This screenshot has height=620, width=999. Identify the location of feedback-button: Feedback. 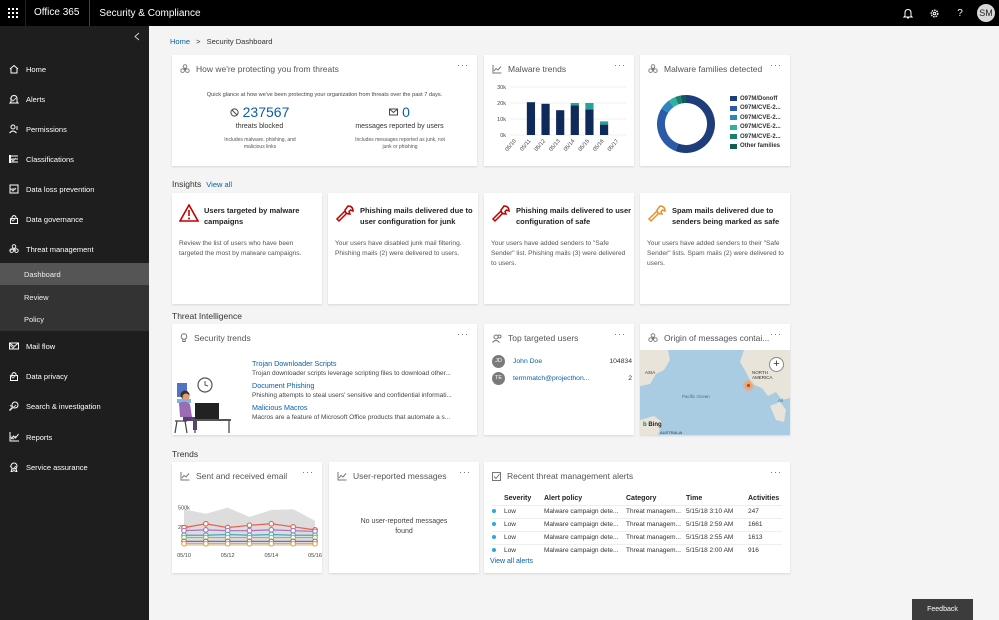
(942, 609).